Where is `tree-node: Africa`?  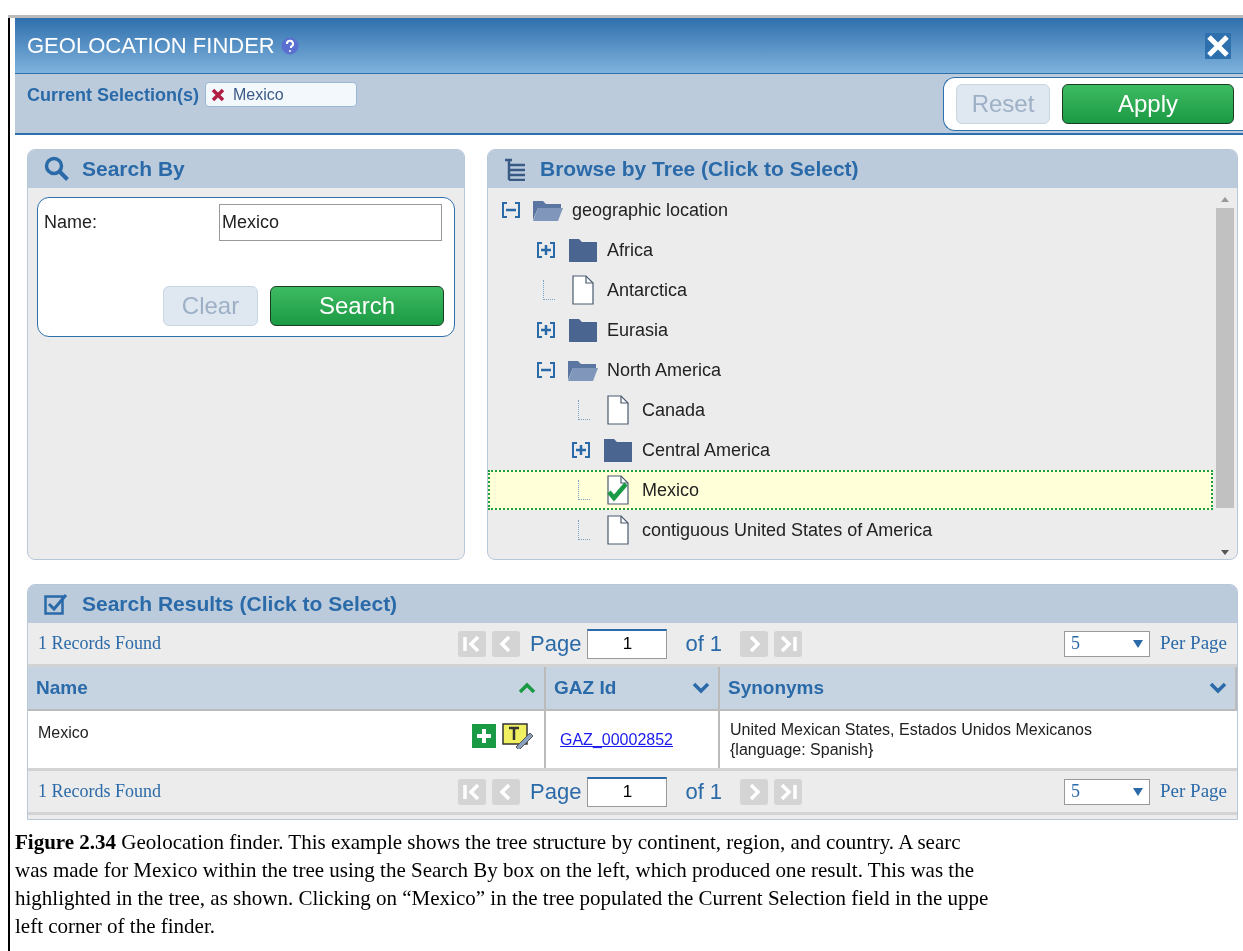 tree-node: Africa is located at coordinates (850, 250).